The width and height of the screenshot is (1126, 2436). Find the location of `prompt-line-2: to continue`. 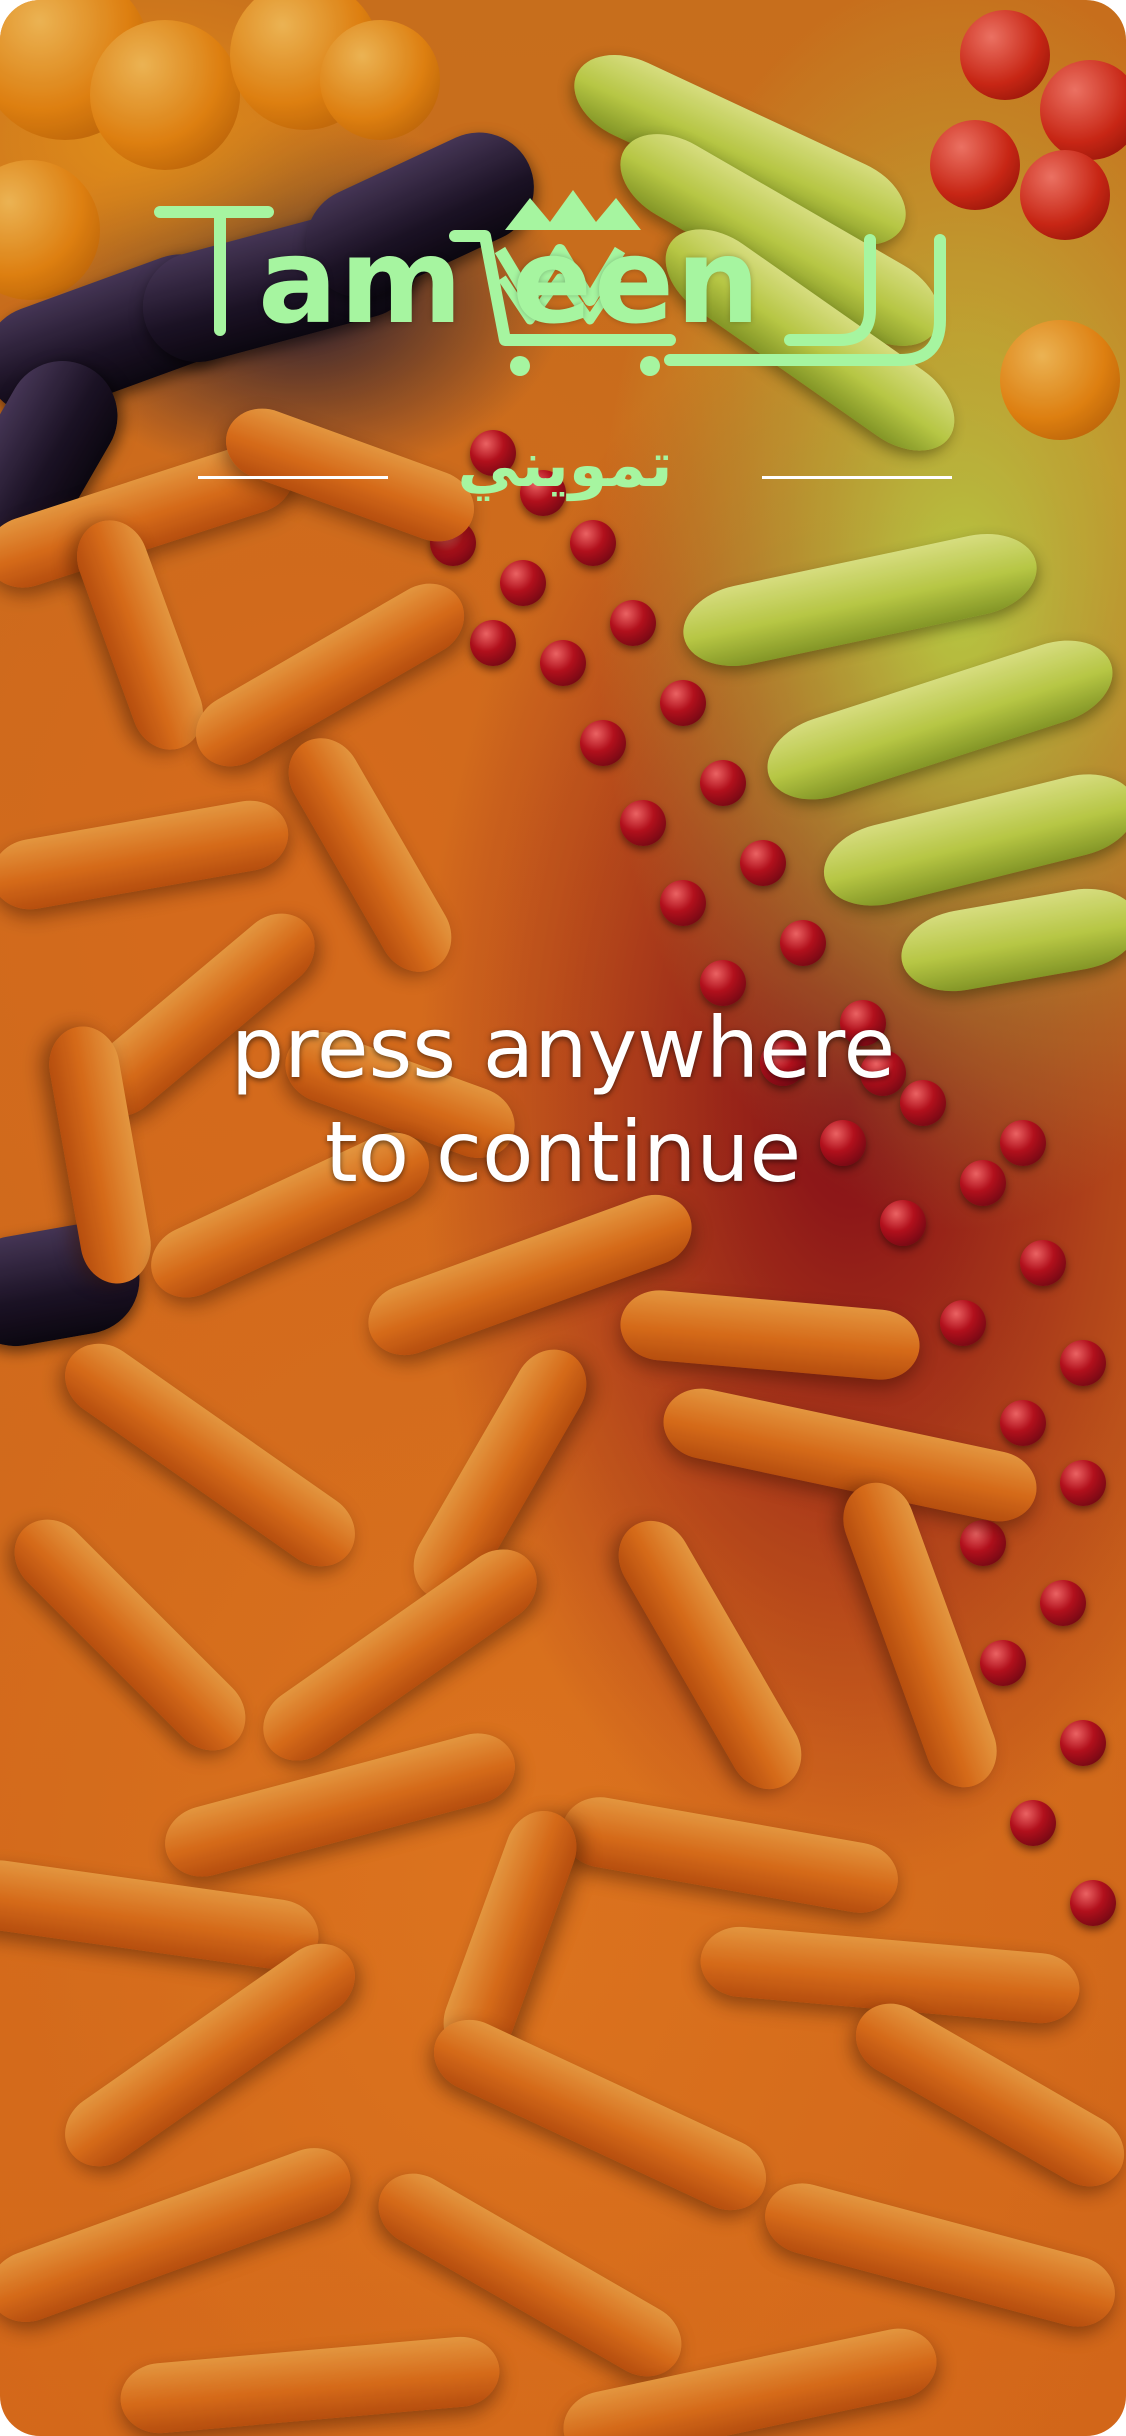

prompt-line-2: to continue is located at coordinates (563, 1152).